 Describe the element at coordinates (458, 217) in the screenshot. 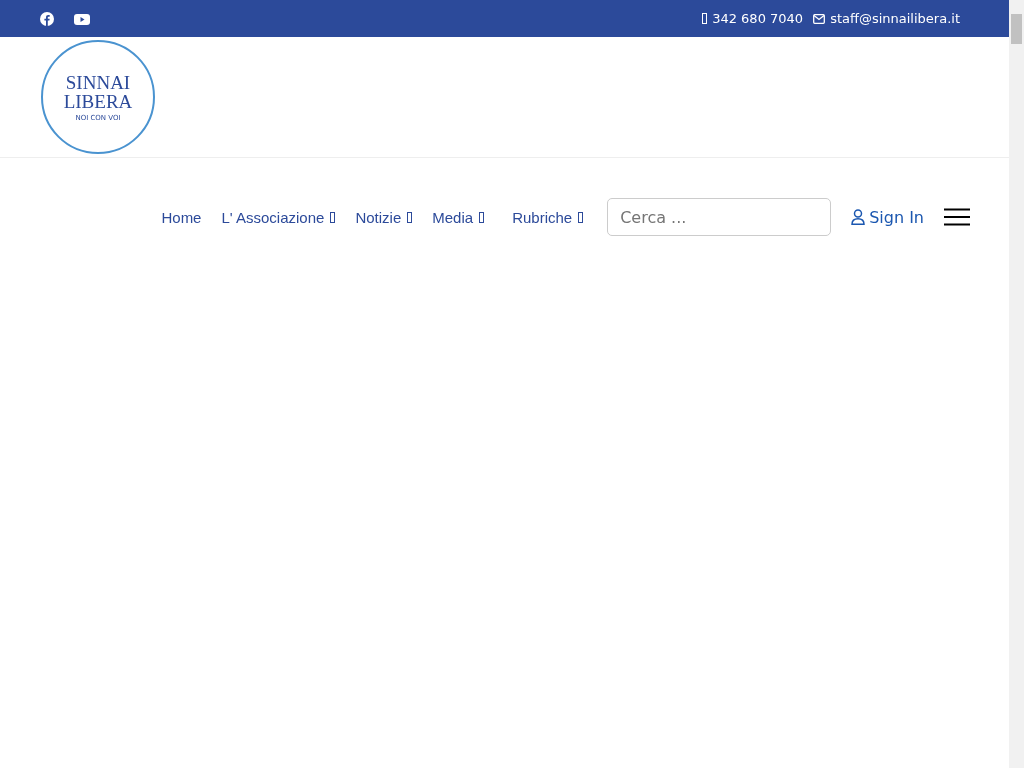

I see `nav-link: Media` at that location.